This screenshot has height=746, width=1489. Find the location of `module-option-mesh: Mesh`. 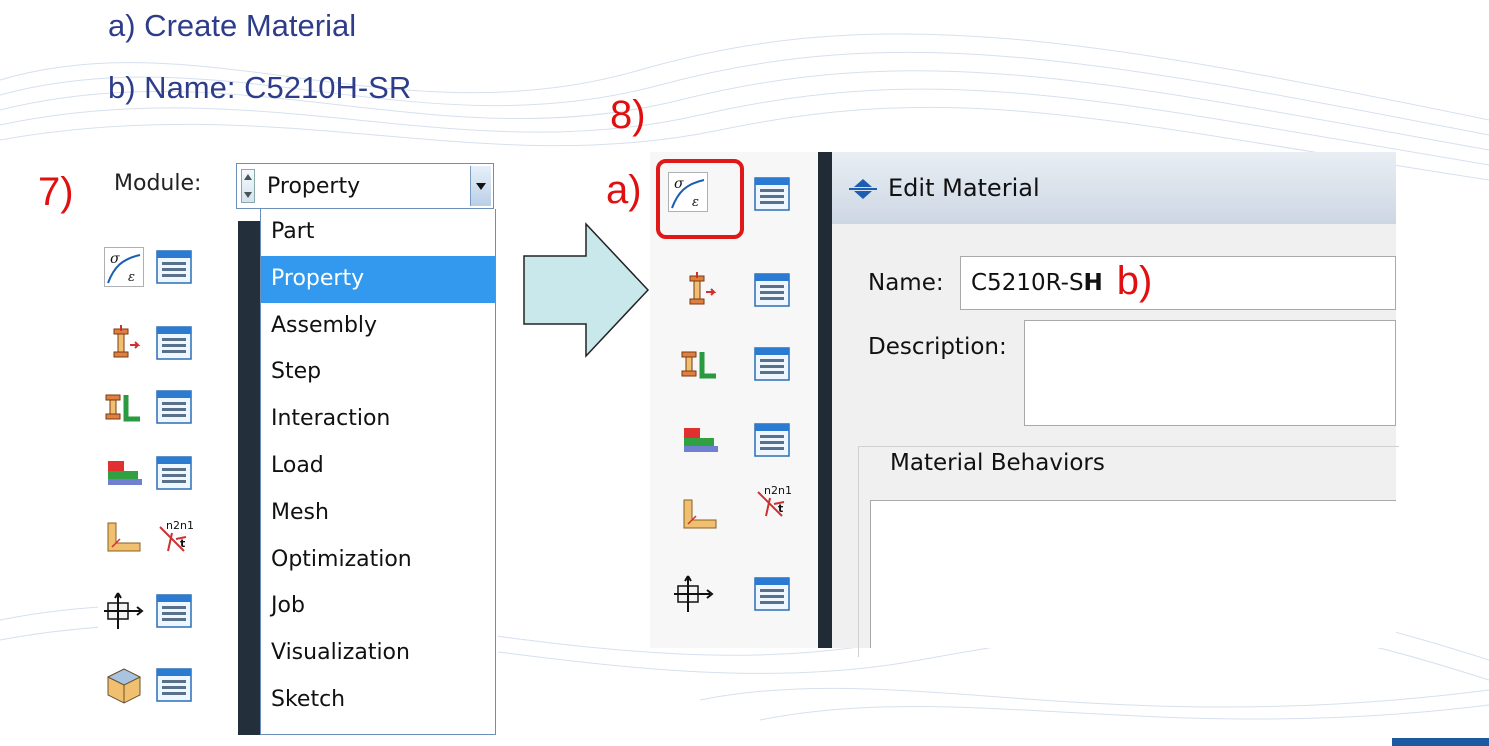

module-option-mesh: Mesh is located at coordinates (378, 513).